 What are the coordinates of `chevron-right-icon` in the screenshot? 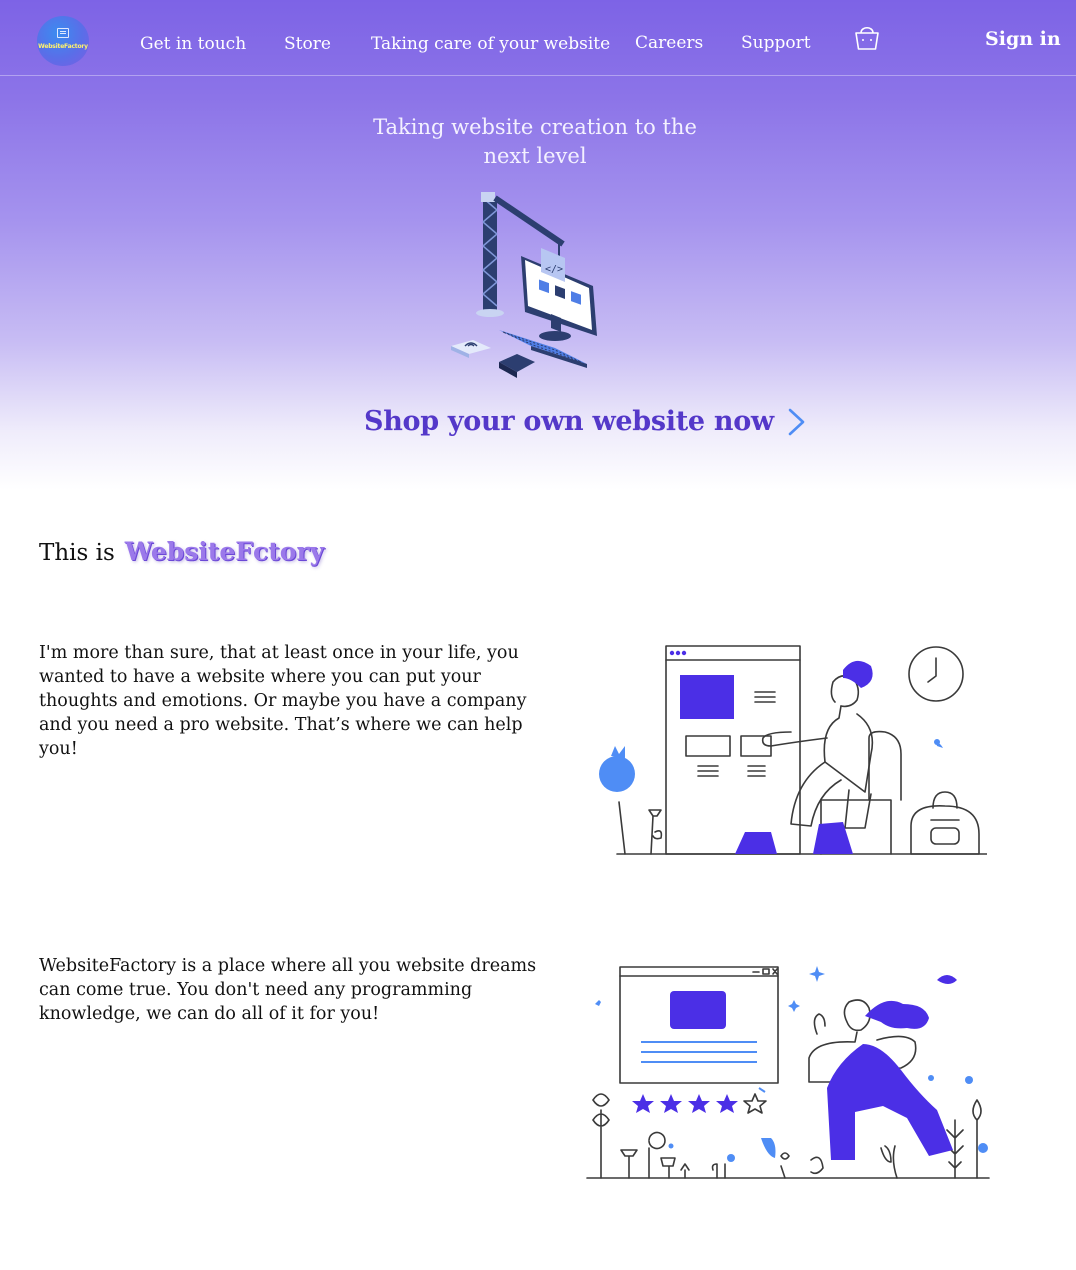 It's located at (796, 421).